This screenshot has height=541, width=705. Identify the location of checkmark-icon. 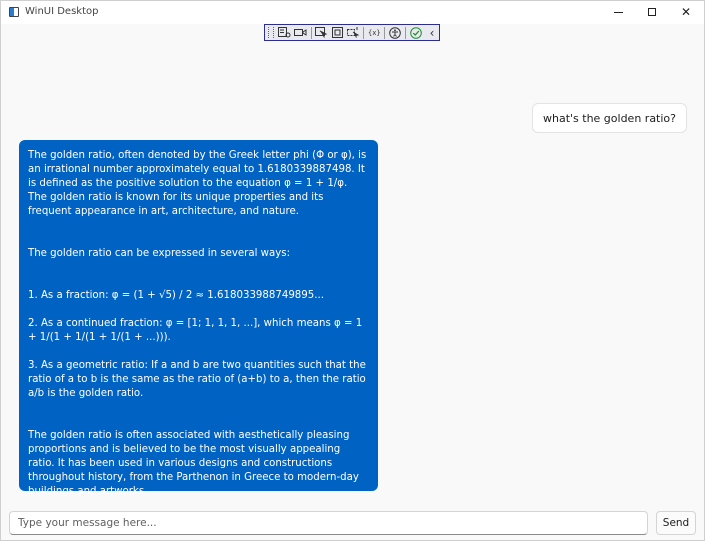
(416, 32).